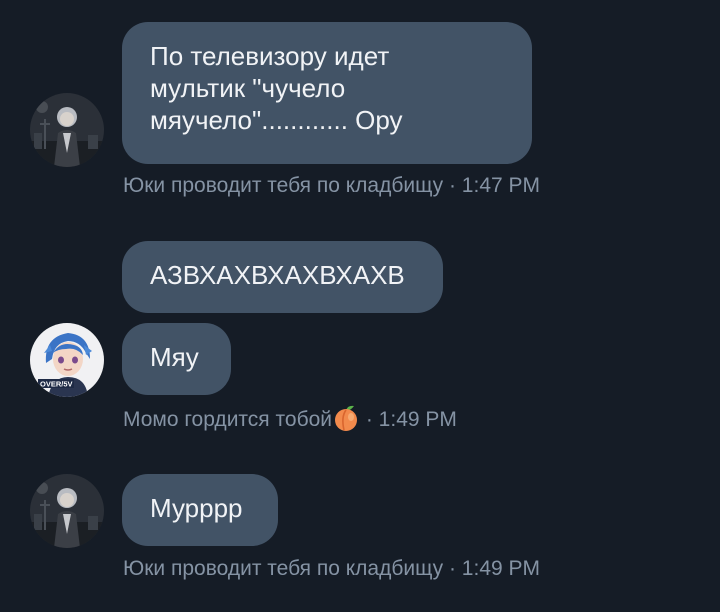 The height and width of the screenshot is (612, 720). I want to click on message-text: АЗВХАХВХАХВХАХВ, so click(277, 275).